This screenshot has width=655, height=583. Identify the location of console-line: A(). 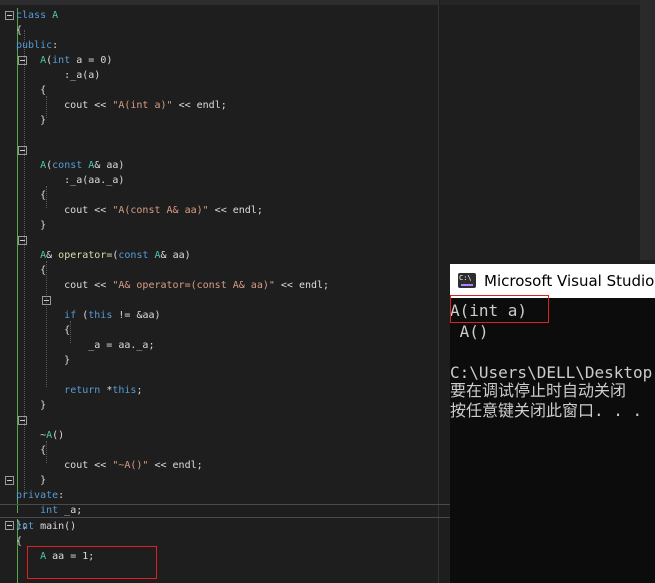
(469, 331).